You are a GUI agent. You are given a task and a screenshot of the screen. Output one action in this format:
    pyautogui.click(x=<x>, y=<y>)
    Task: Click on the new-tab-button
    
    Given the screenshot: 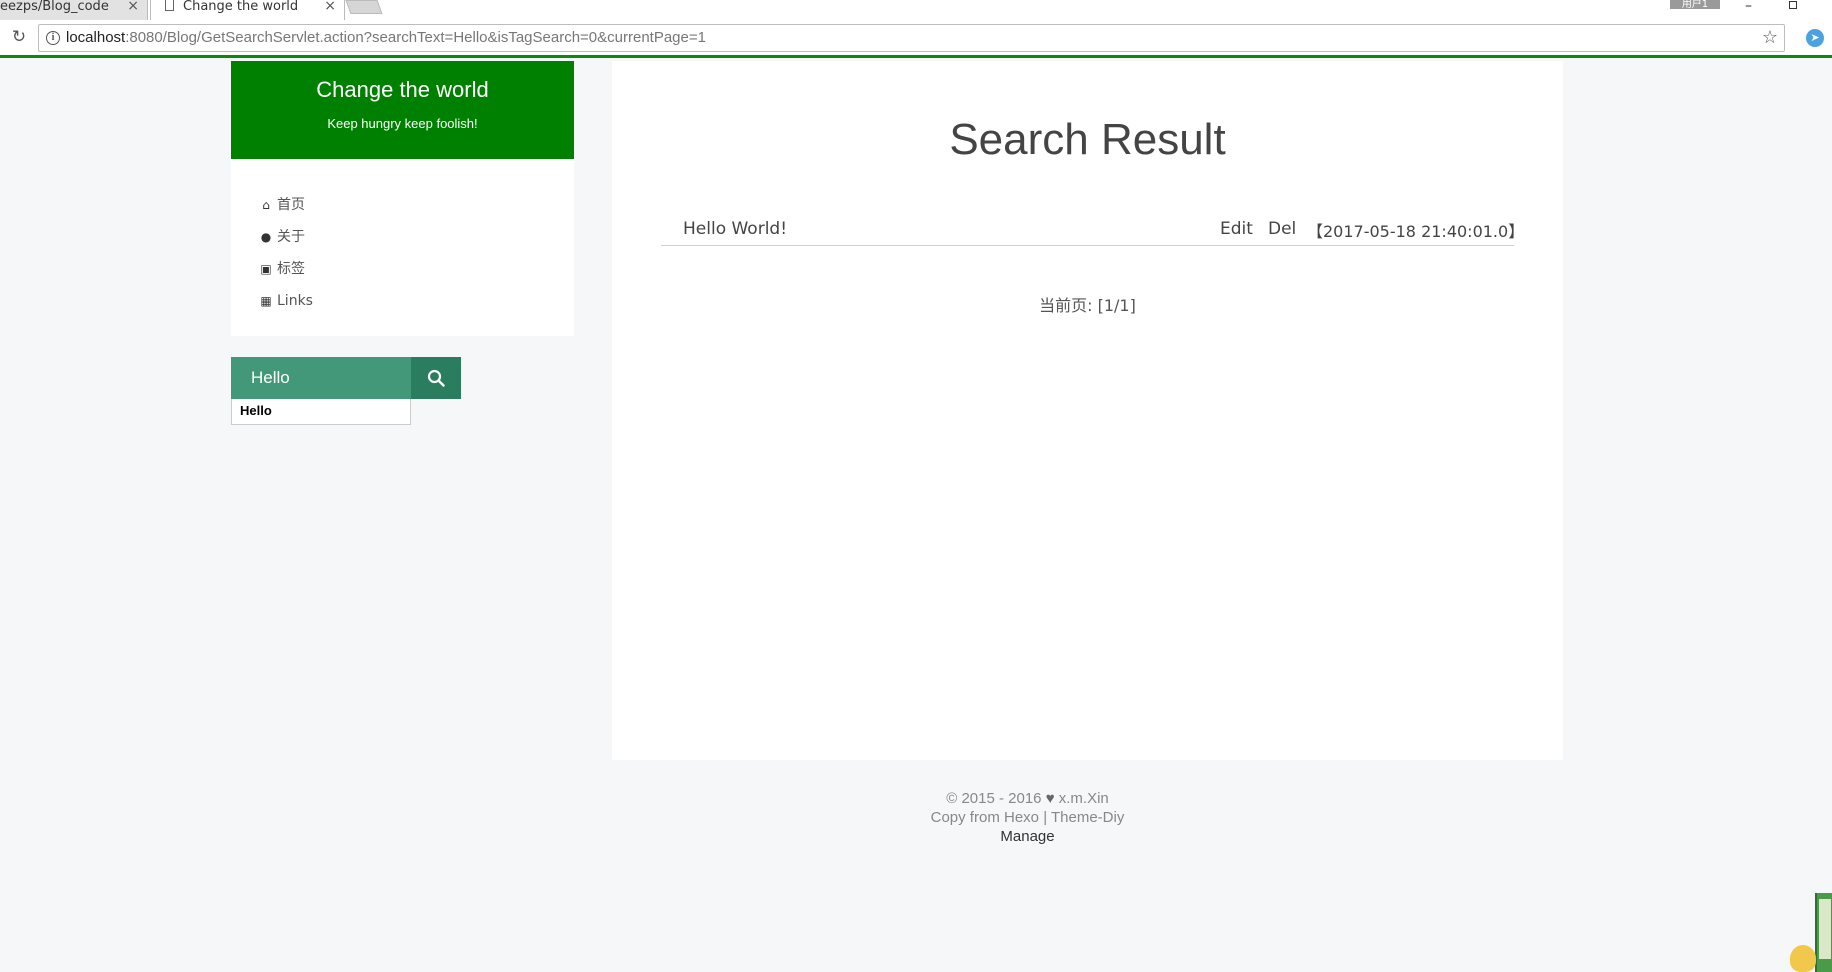 What is the action you would take?
    pyautogui.click(x=364, y=7)
    